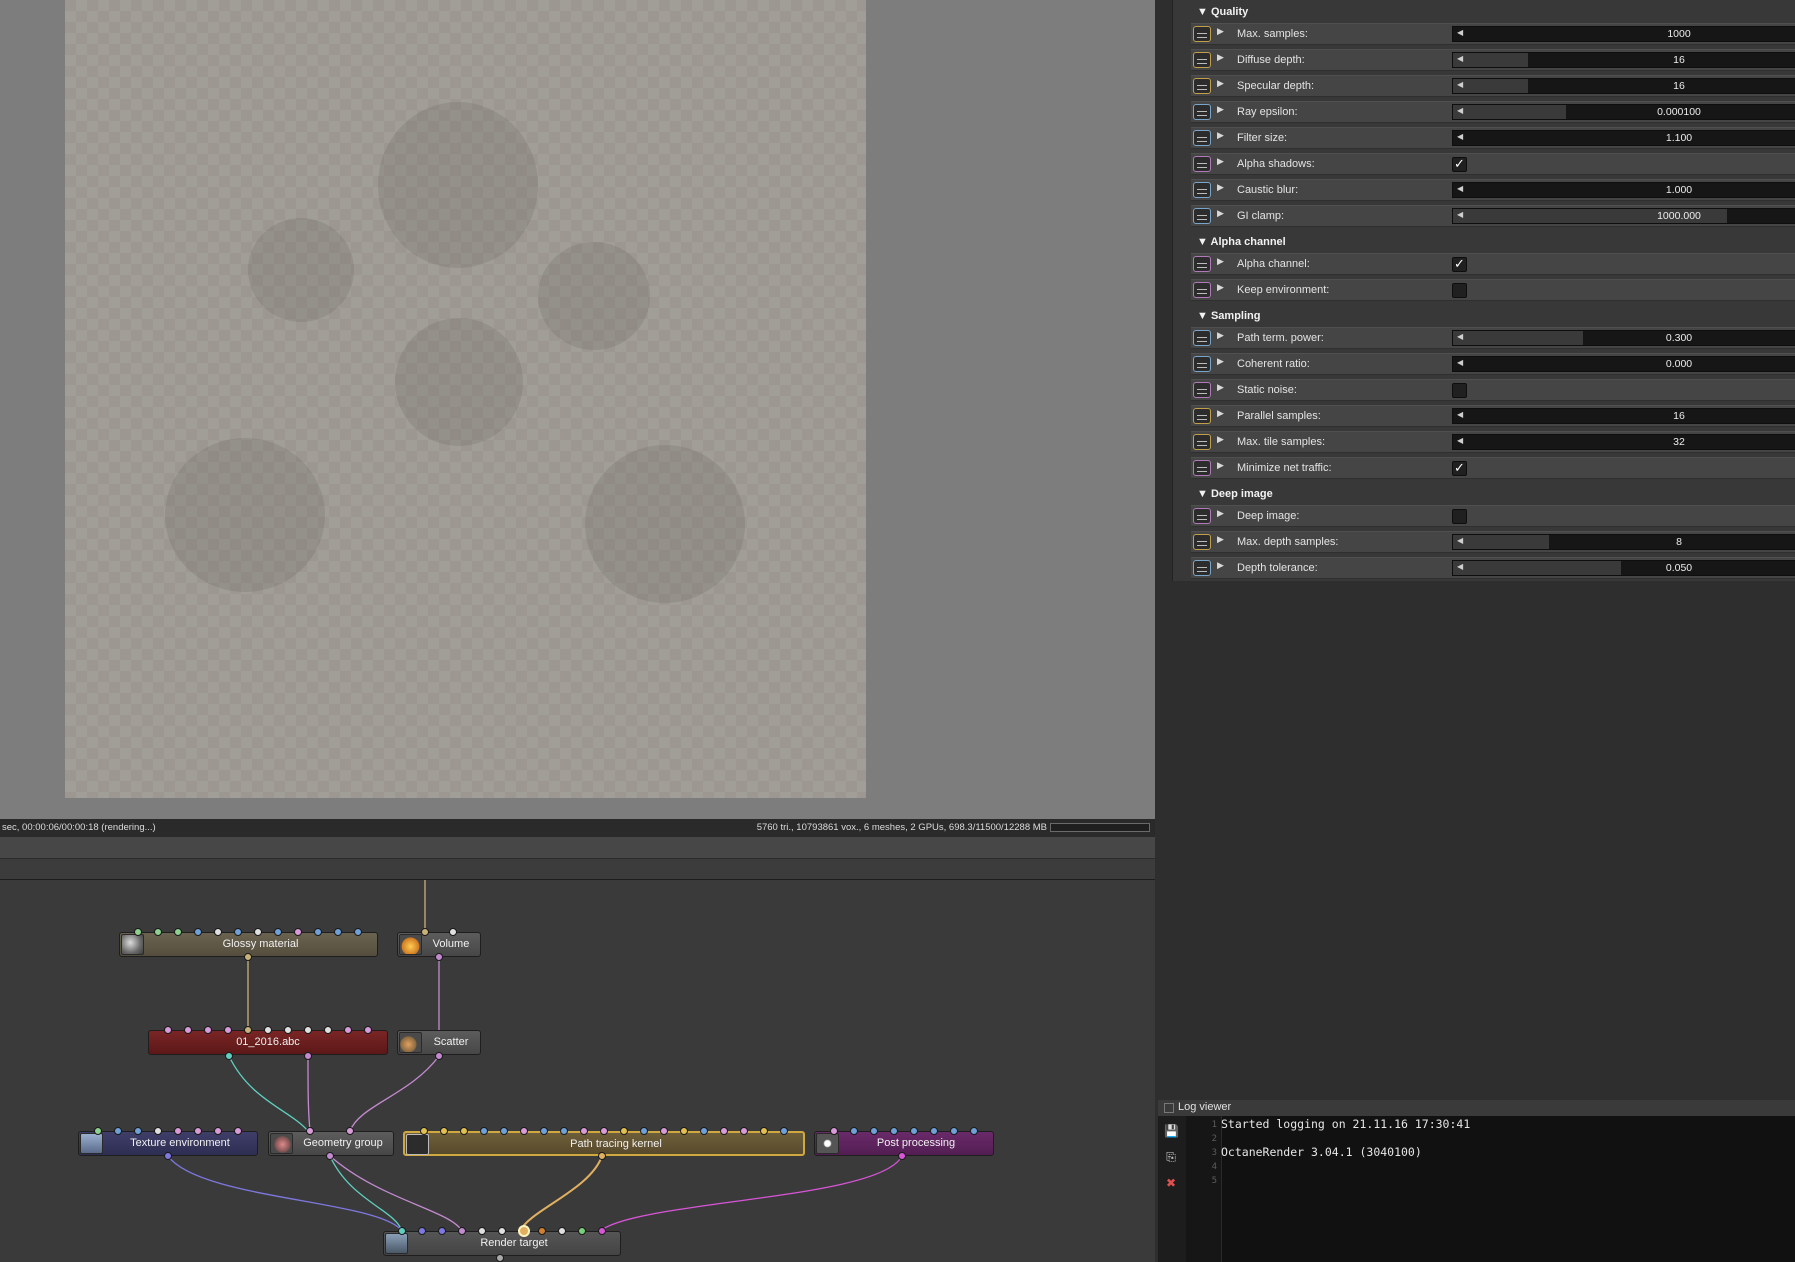 The image size is (1795, 1262). What do you see at coordinates (1459, 390) in the screenshot?
I see `static-noise-checkbox` at bounding box center [1459, 390].